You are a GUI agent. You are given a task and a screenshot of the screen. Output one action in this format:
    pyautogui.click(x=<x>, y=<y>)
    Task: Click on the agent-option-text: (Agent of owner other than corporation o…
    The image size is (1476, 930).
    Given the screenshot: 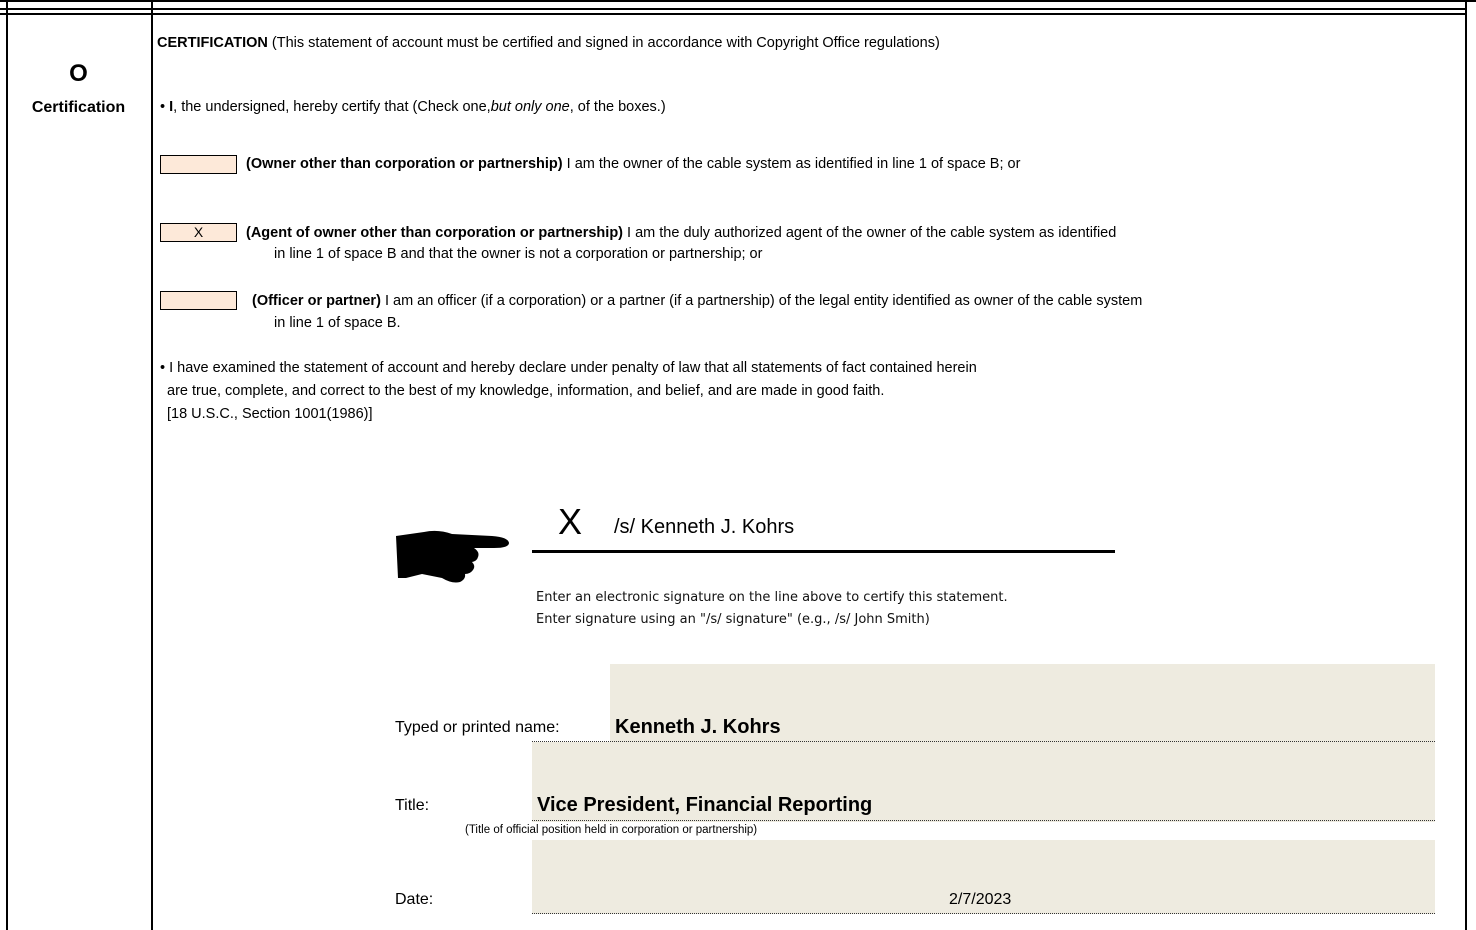 What is the action you would take?
    pyautogui.click(x=681, y=233)
    